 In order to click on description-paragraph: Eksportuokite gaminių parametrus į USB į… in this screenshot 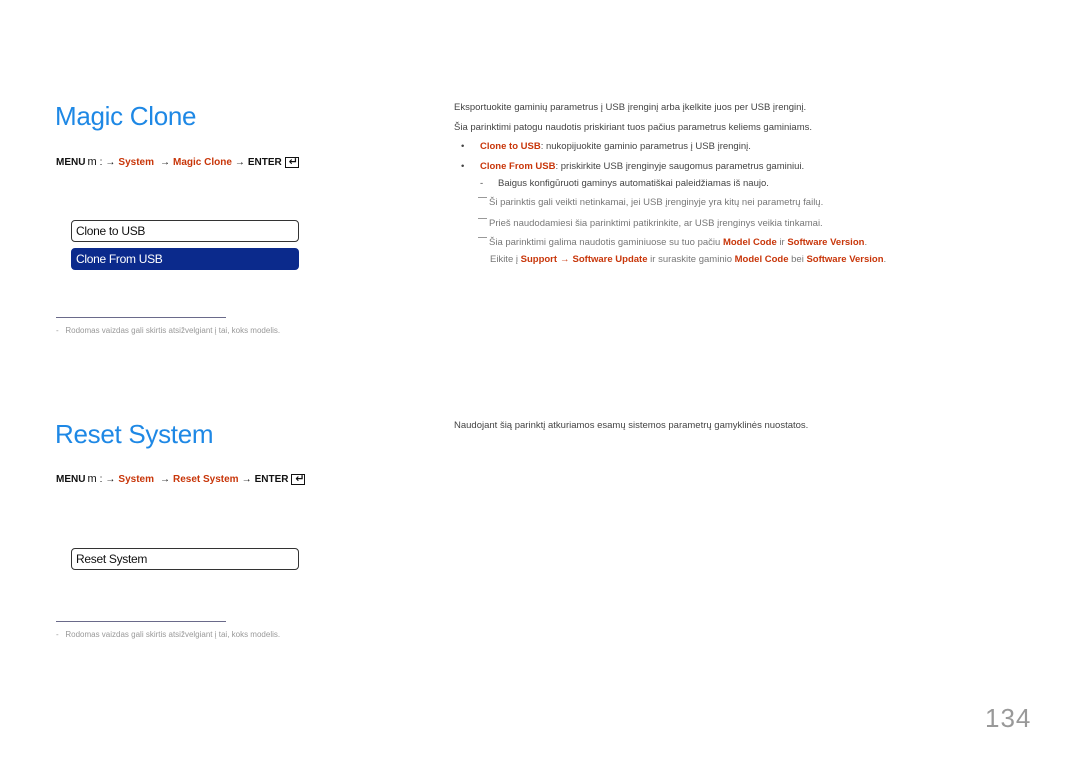, I will do `click(630, 107)`.